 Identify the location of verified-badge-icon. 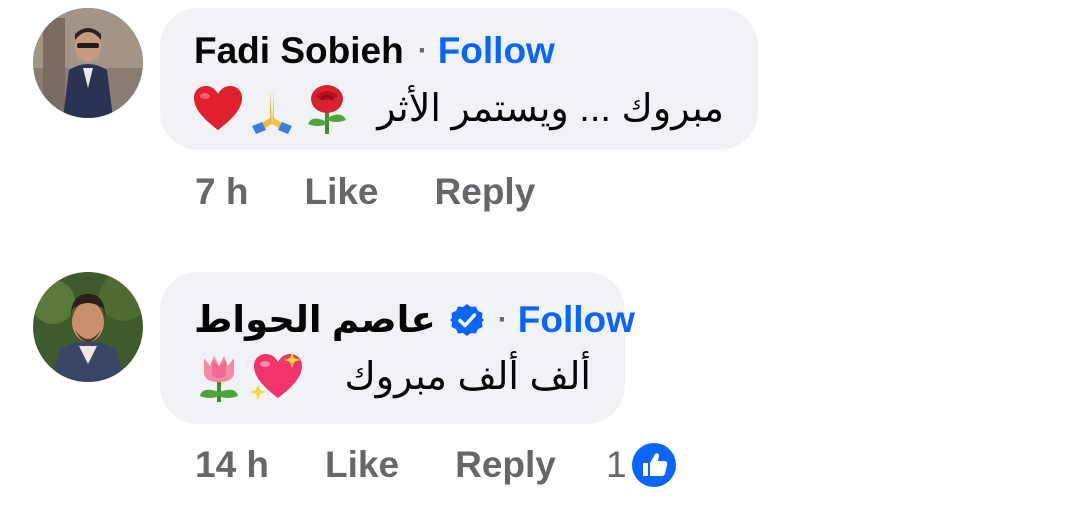
(466, 319).